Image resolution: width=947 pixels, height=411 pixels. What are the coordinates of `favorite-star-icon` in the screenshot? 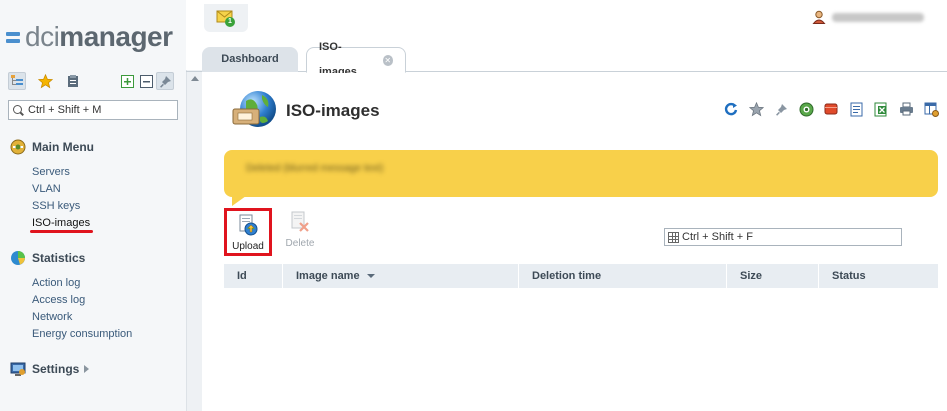 It's located at (756, 109).